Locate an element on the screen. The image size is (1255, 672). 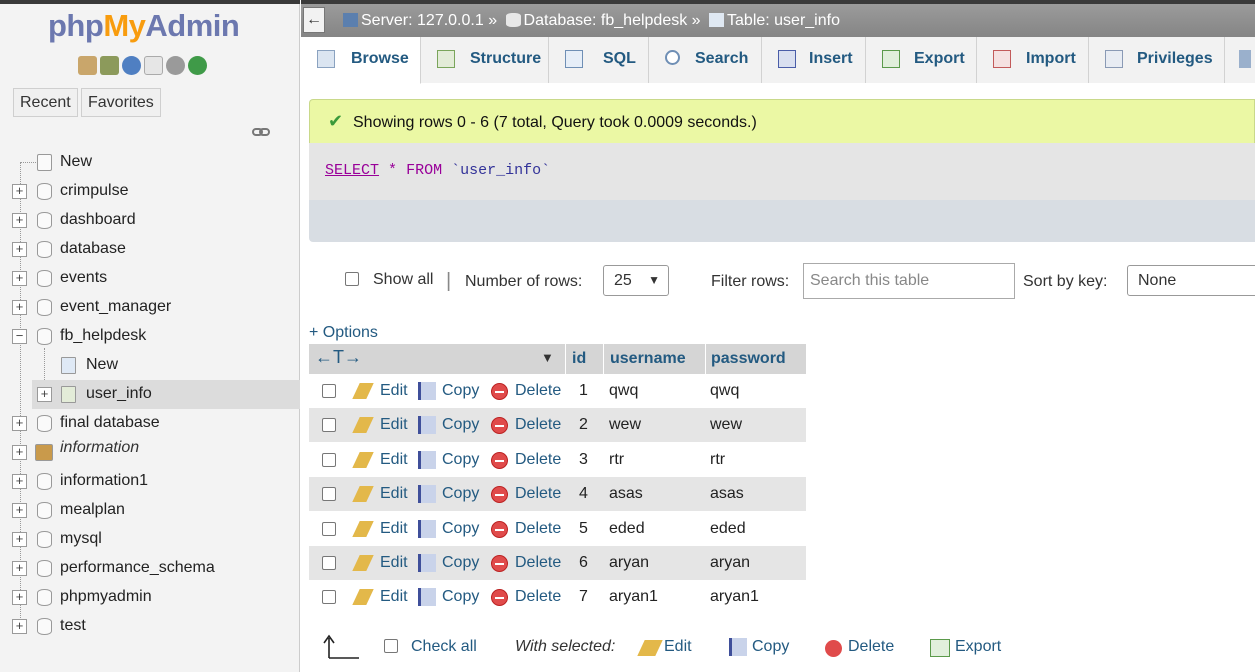
phpmyadmin-logo: phpMyAdmin is located at coordinates (144, 26).